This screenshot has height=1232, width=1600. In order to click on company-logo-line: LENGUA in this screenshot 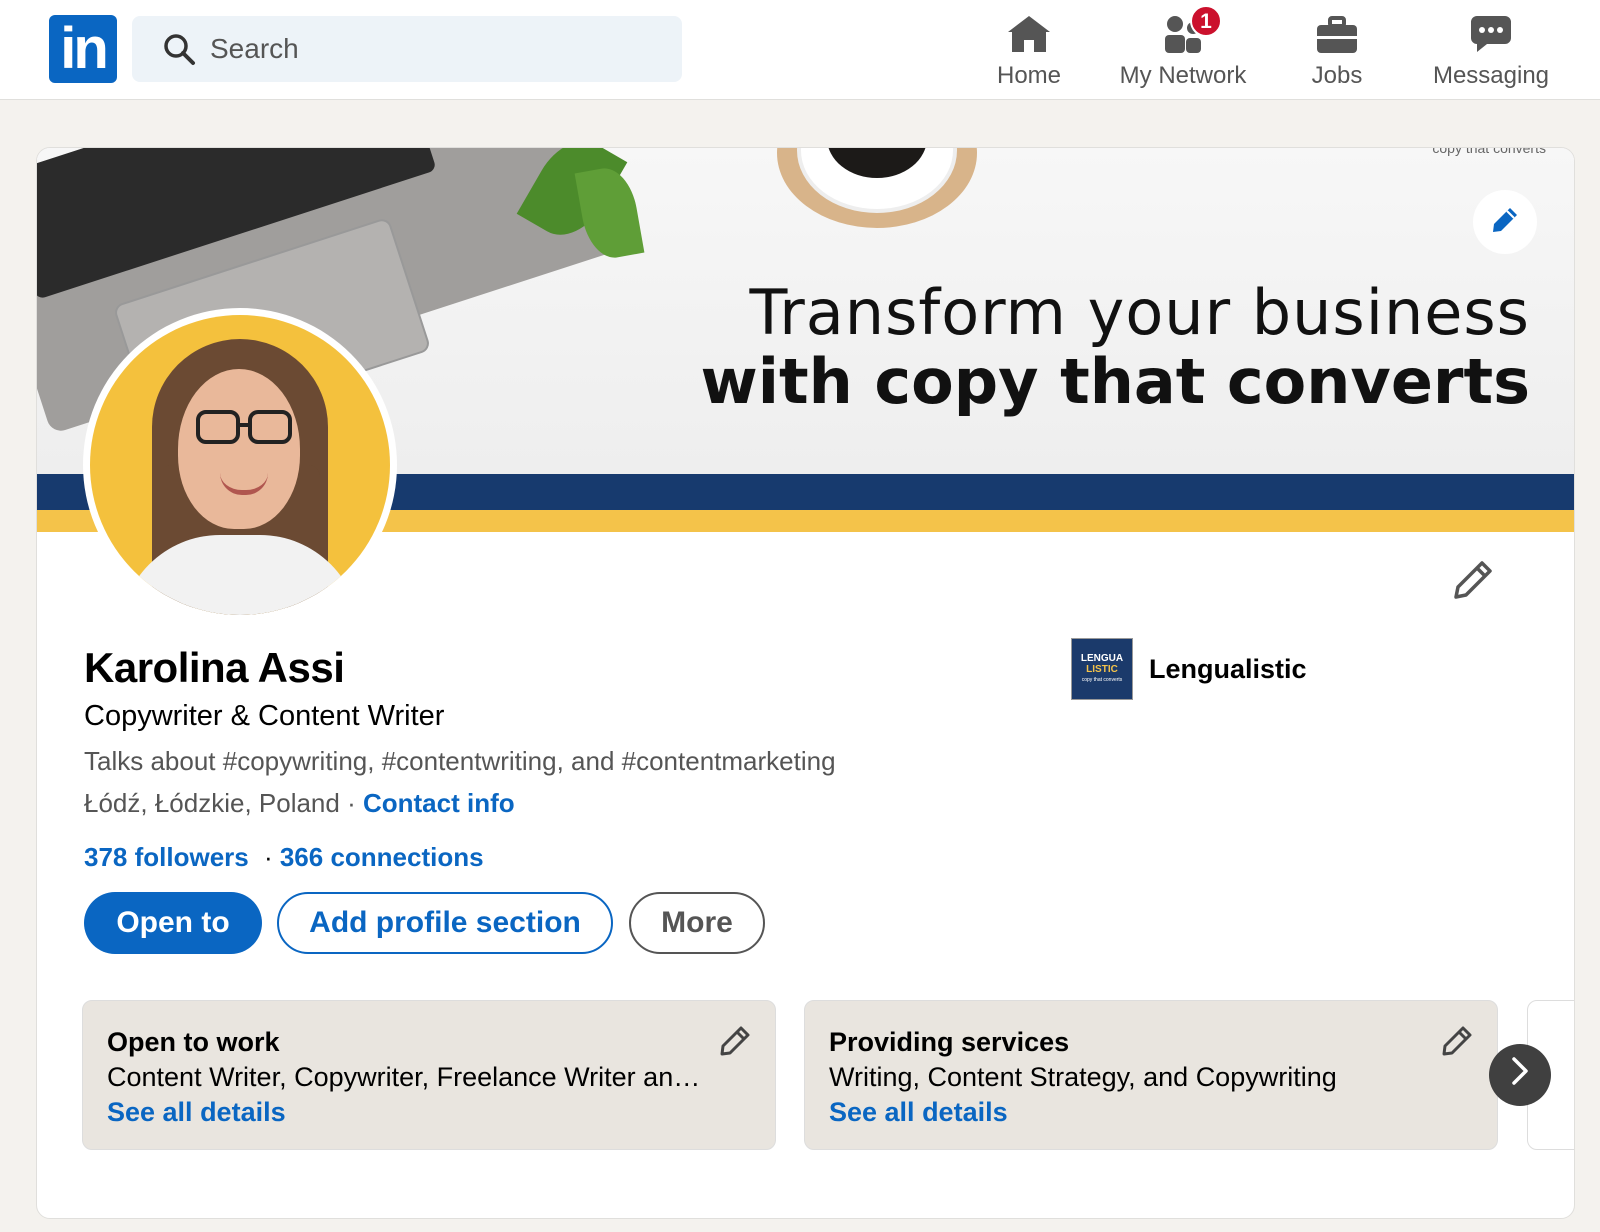, I will do `click(1102, 658)`.